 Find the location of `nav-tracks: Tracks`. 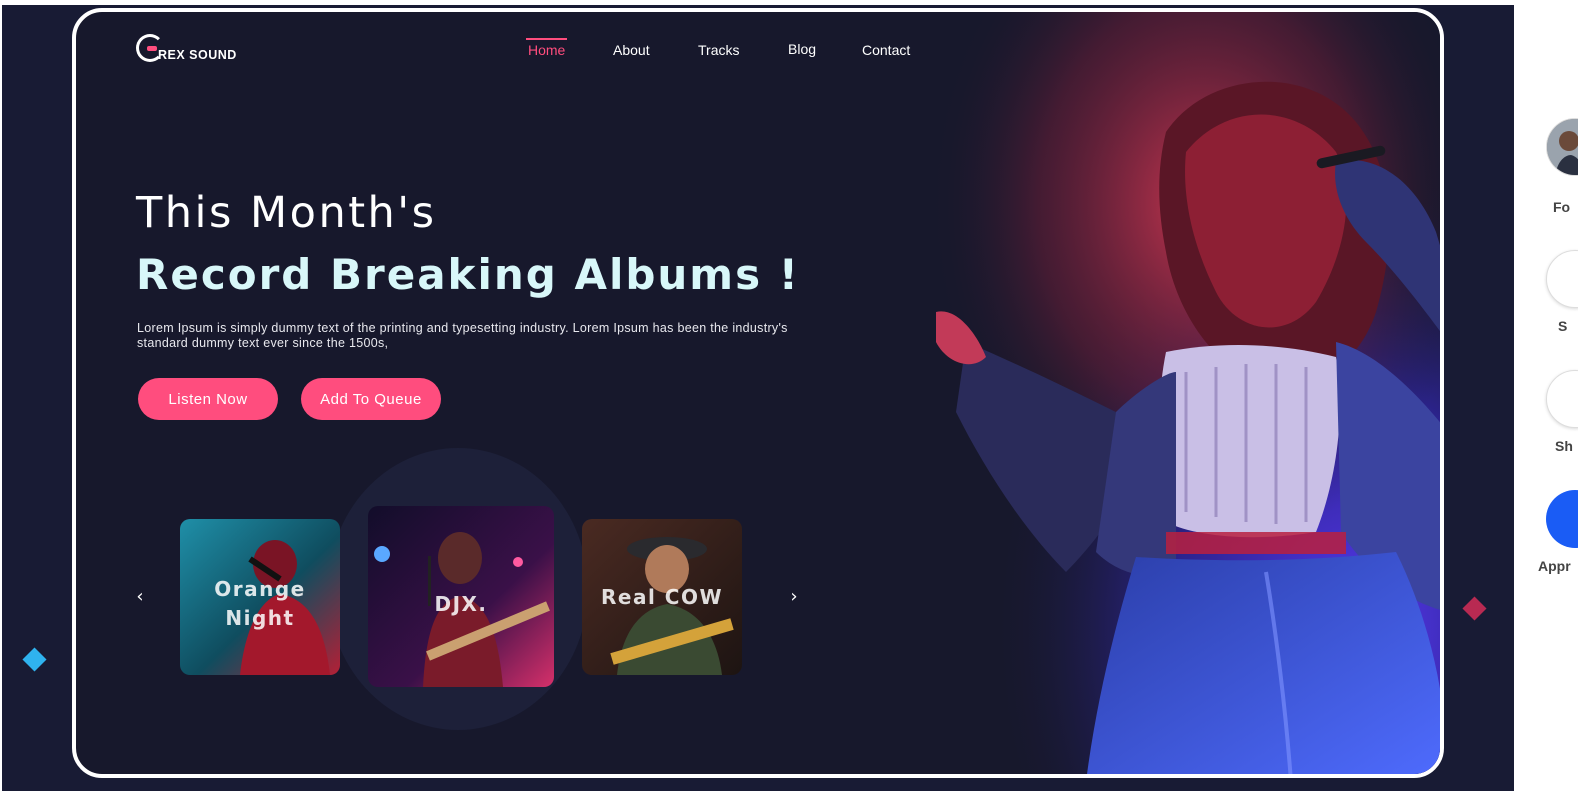

nav-tracks: Tracks is located at coordinates (718, 50).